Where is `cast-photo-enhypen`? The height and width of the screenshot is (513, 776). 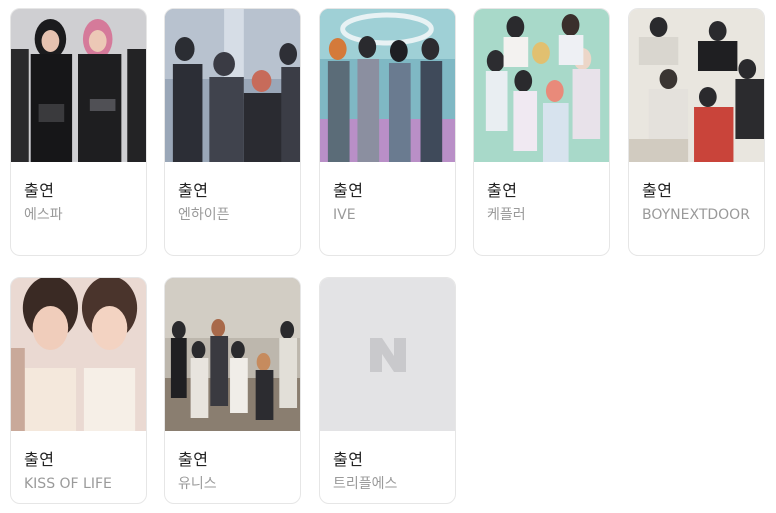 cast-photo-enhypen is located at coordinates (232, 85).